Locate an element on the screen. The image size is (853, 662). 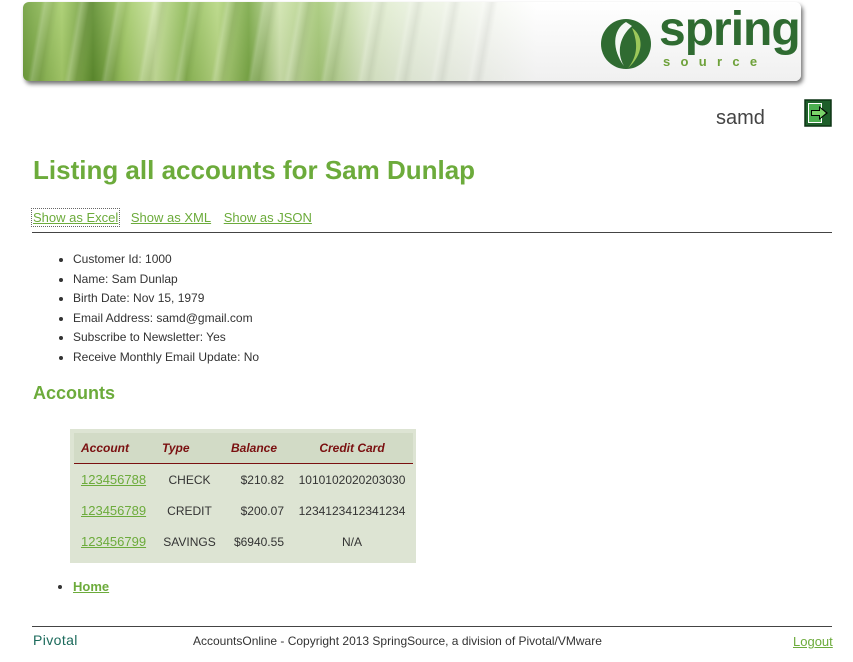
email-address-item: Email Address: samd@gmail.com is located at coordinates (166, 319).